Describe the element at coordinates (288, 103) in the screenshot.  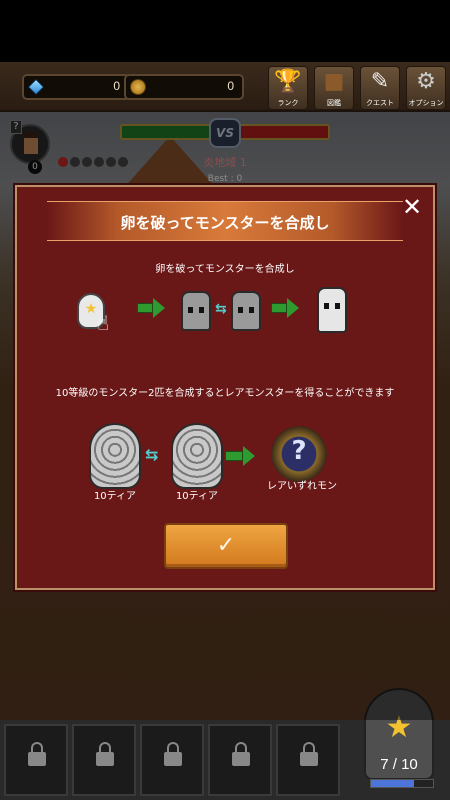
I see `rank-label: ランク` at that location.